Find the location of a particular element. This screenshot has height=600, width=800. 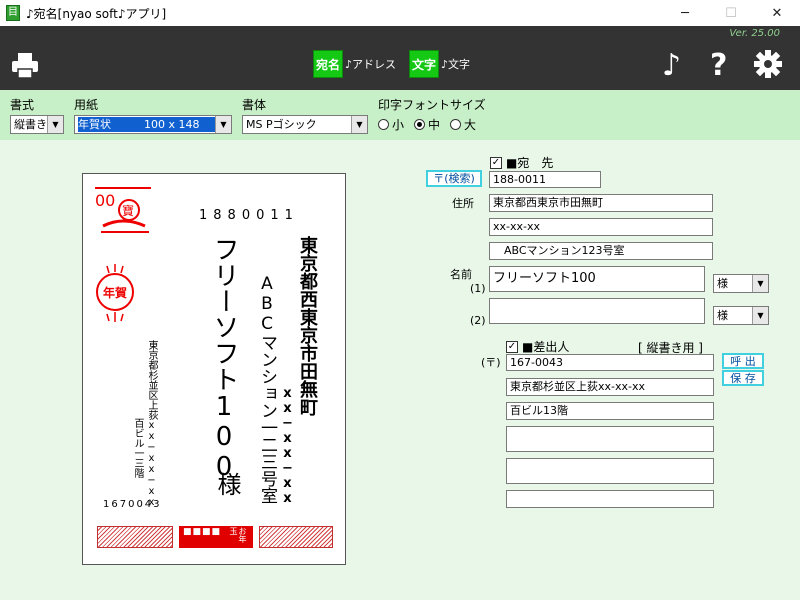

window-controls: ─ ☐ ✕ is located at coordinates (731, 13).